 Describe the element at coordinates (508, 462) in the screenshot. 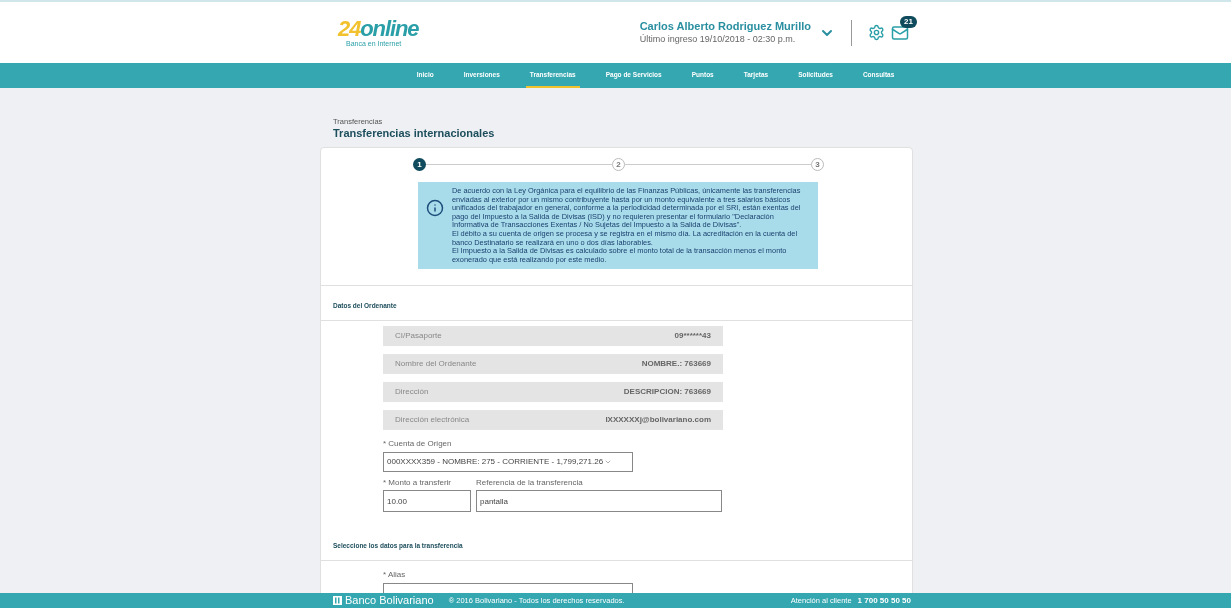

I see `account-select: 000XXXX359 - NOMBRE: 275 - CORRIENTE - 1,799,271.26` at that location.